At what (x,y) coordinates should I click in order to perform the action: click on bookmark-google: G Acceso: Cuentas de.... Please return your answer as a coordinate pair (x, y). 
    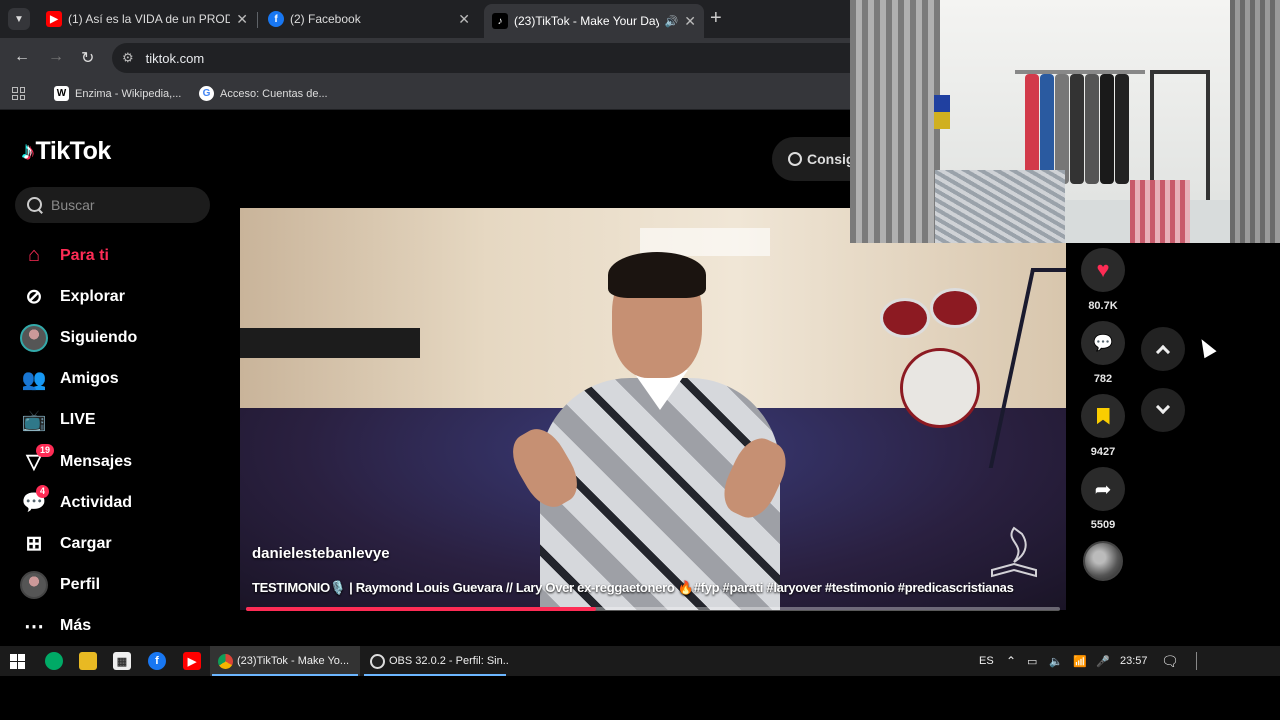
    Looking at the image, I should click on (263, 93).